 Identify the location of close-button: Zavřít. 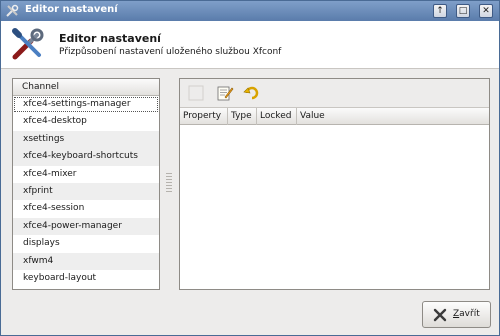
(456, 314).